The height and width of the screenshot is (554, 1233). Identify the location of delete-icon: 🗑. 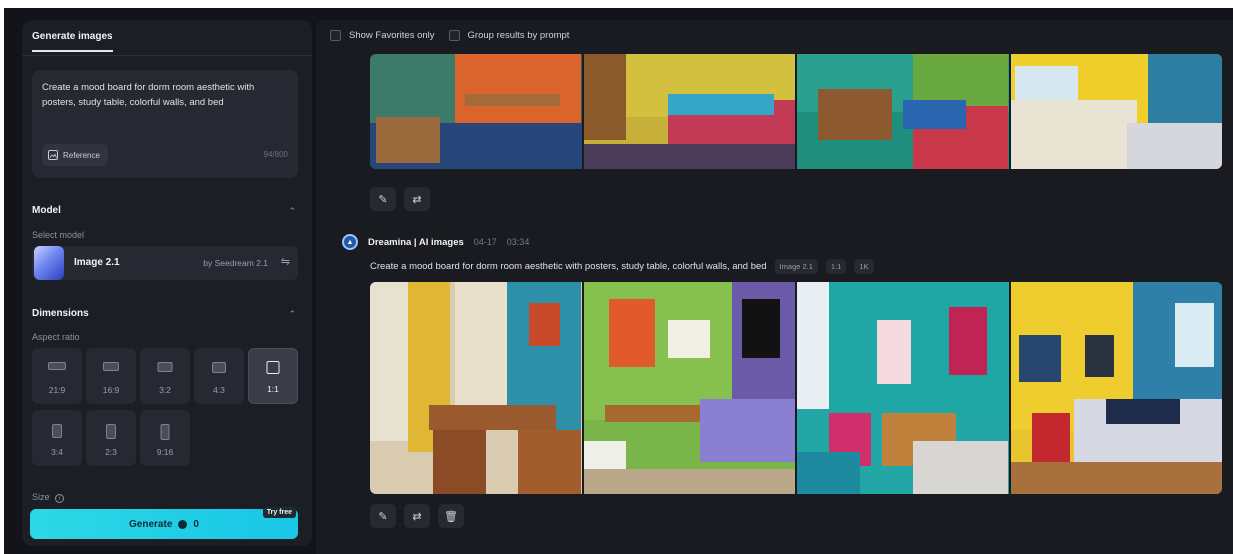
(451, 516).